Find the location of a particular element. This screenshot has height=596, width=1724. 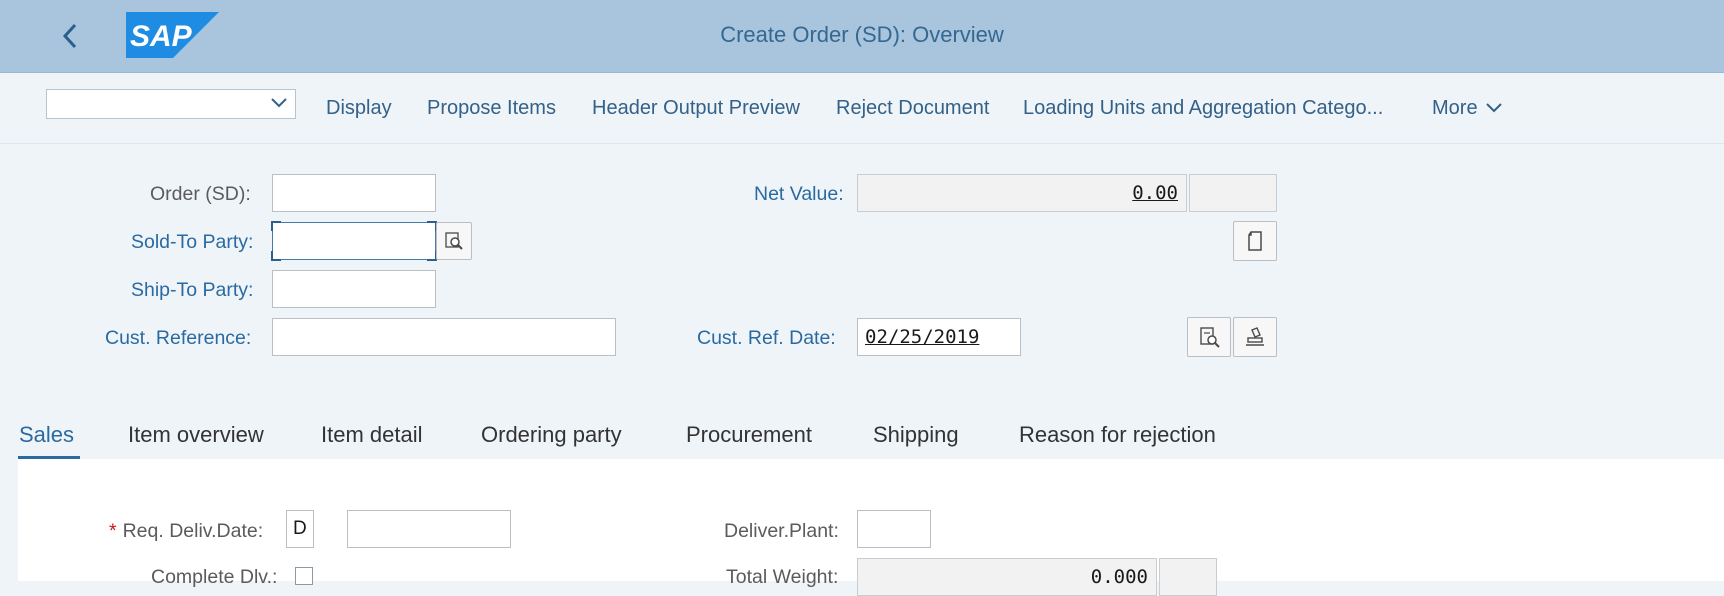

deliver-plant-input is located at coordinates (894, 529).